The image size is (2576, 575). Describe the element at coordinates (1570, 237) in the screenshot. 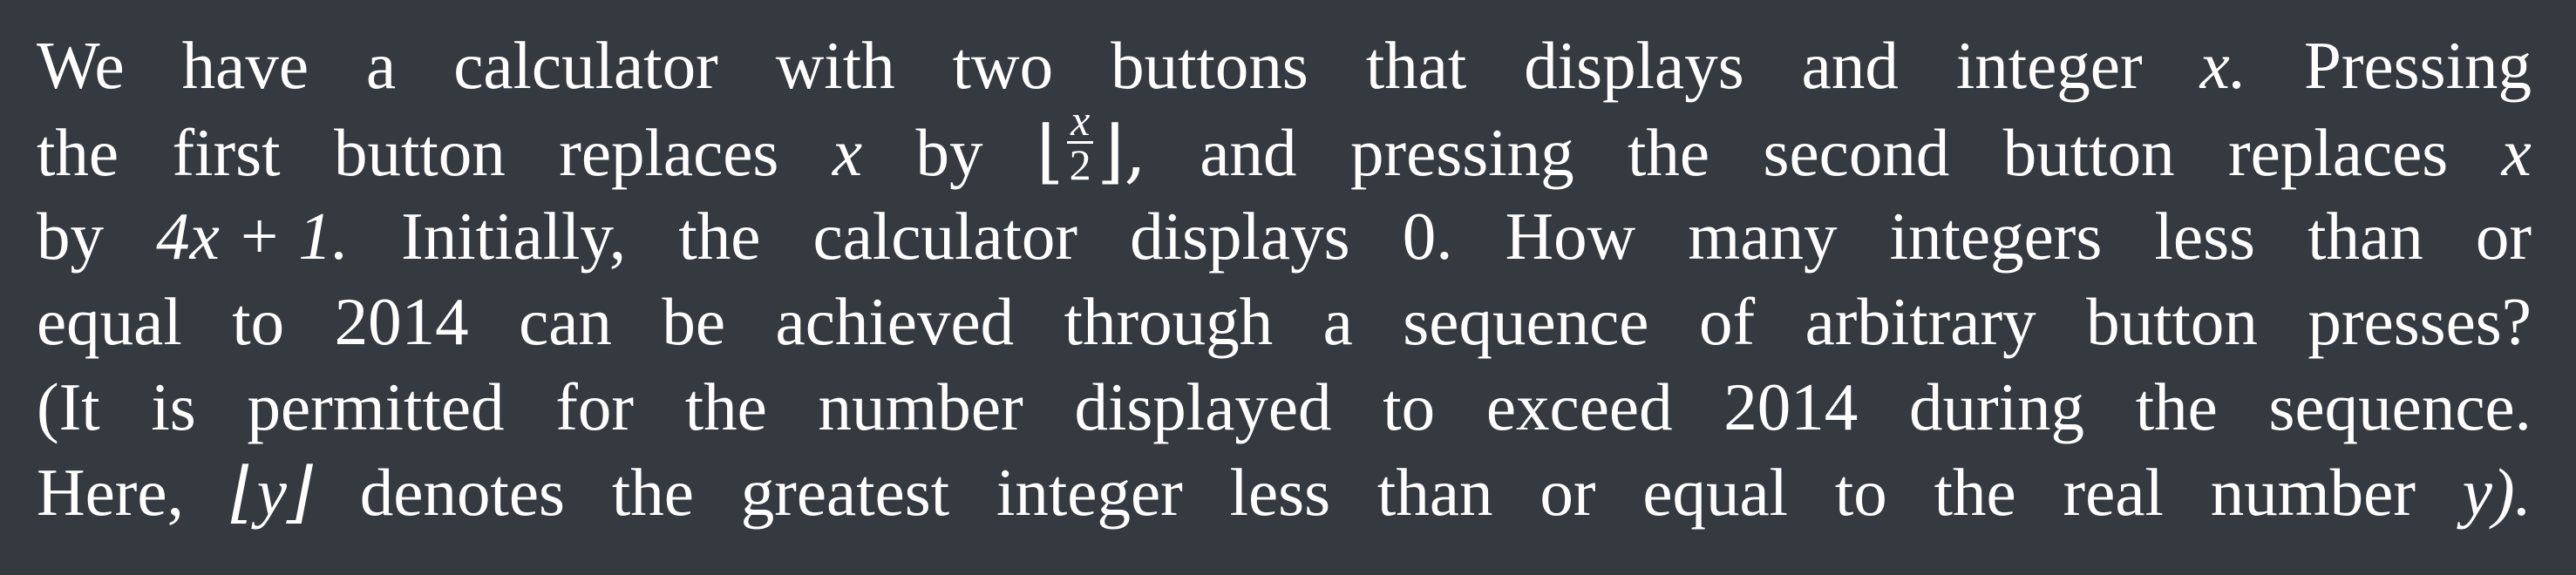

I see `word: How` at that location.